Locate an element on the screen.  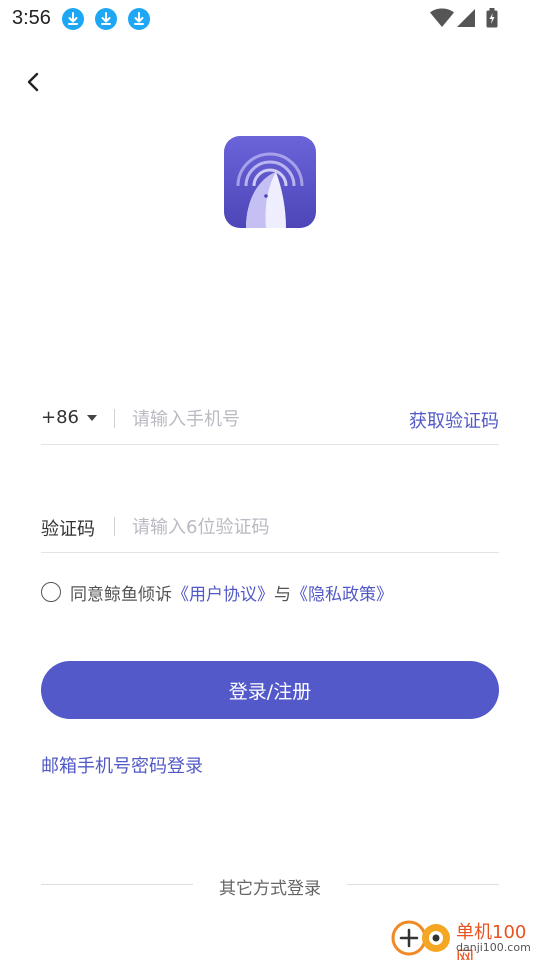
agreement-radio is located at coordinates (51, 592).